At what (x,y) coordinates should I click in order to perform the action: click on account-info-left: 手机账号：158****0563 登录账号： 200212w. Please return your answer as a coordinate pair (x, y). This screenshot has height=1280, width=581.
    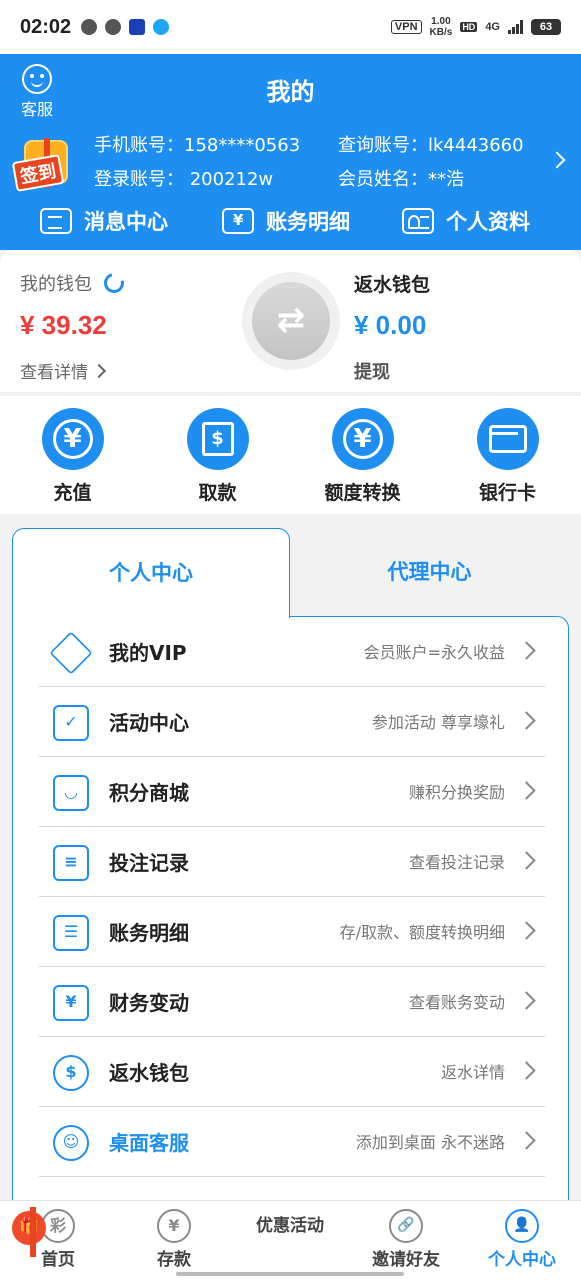
    Looking at the image, I should click on (197, 168).